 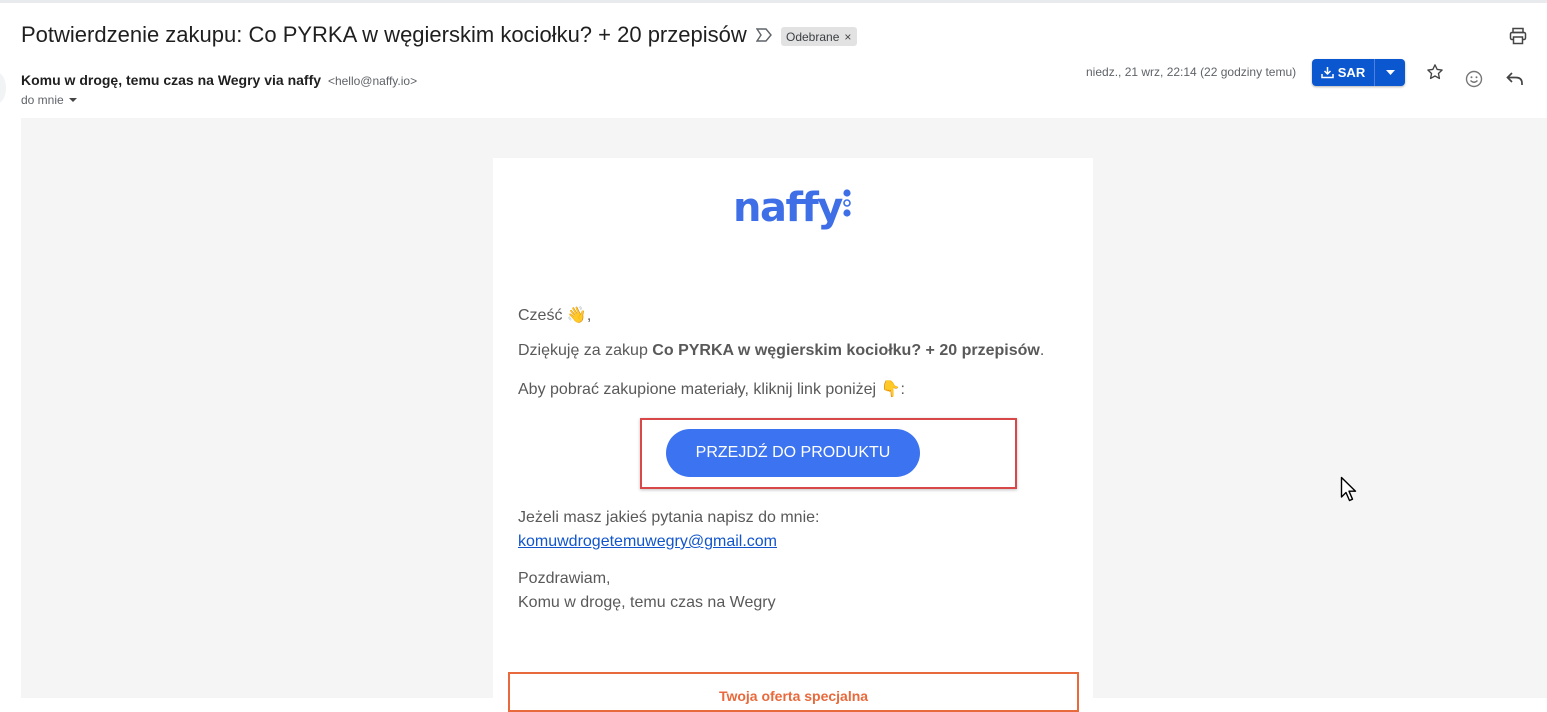 I want to click on recipient-label: do mnie, so click(x=42, y=100).